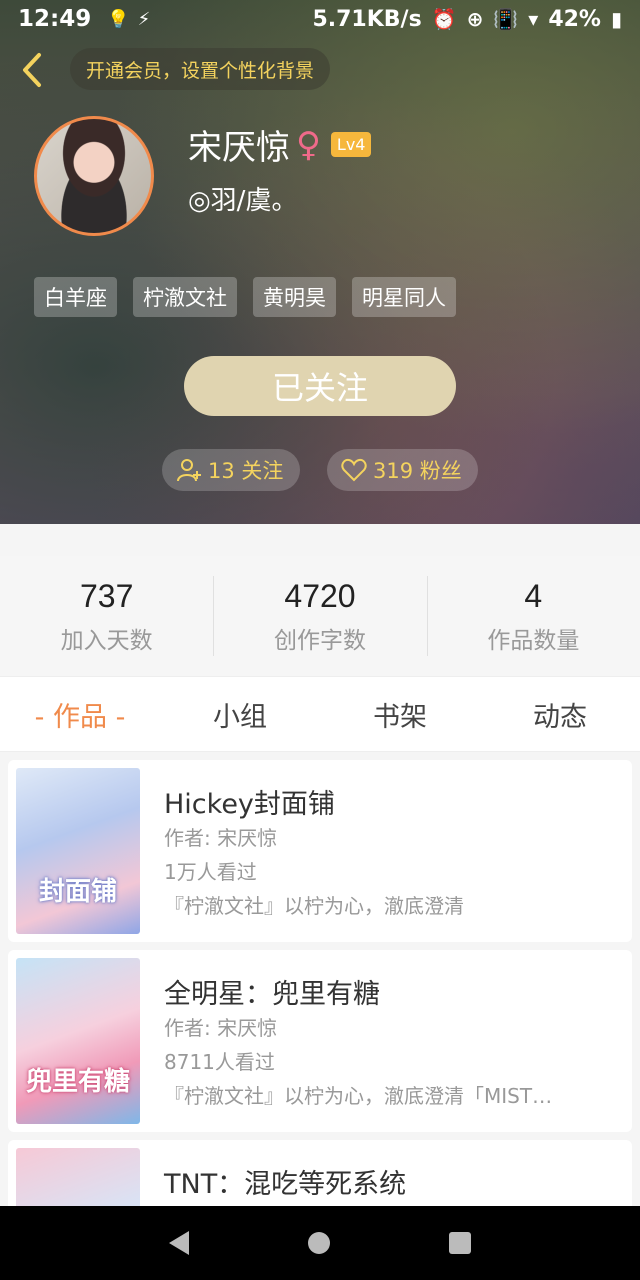  What do you see at coordinates (239, 148) in the screenshot?
I see `username: 宋厌惊` at bounding box center [239, 148].